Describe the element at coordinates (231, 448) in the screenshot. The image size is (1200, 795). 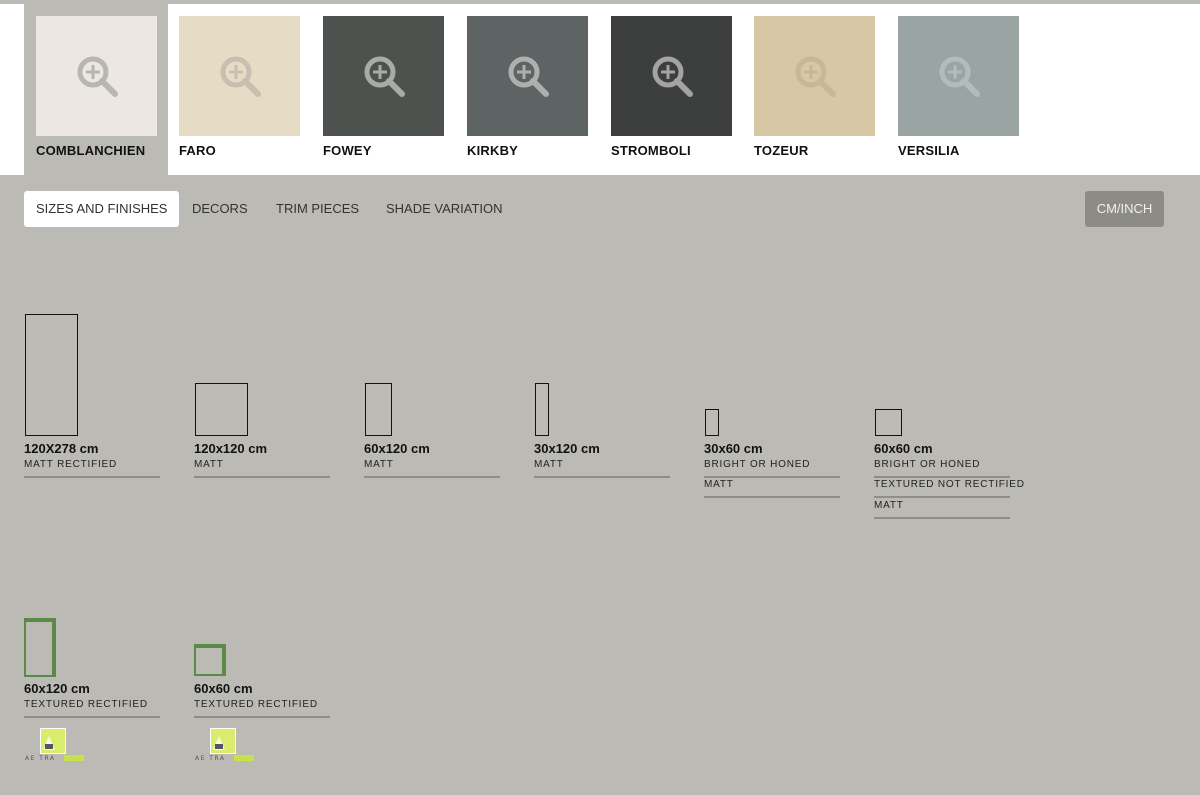
I see `size-label: 120x120 cm` at that location.